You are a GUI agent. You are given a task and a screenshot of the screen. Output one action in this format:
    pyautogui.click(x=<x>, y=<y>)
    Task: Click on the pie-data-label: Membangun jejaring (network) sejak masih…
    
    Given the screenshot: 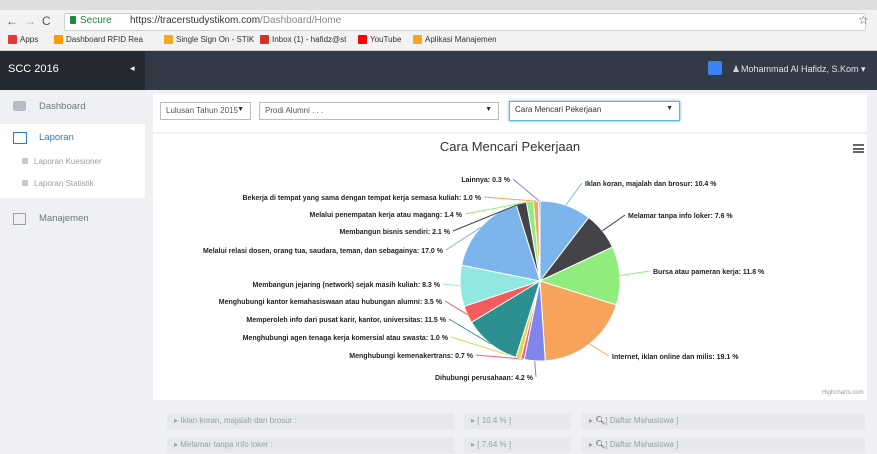 What is the action you would take?
    pyautogui.click(x=347, y=285)
    